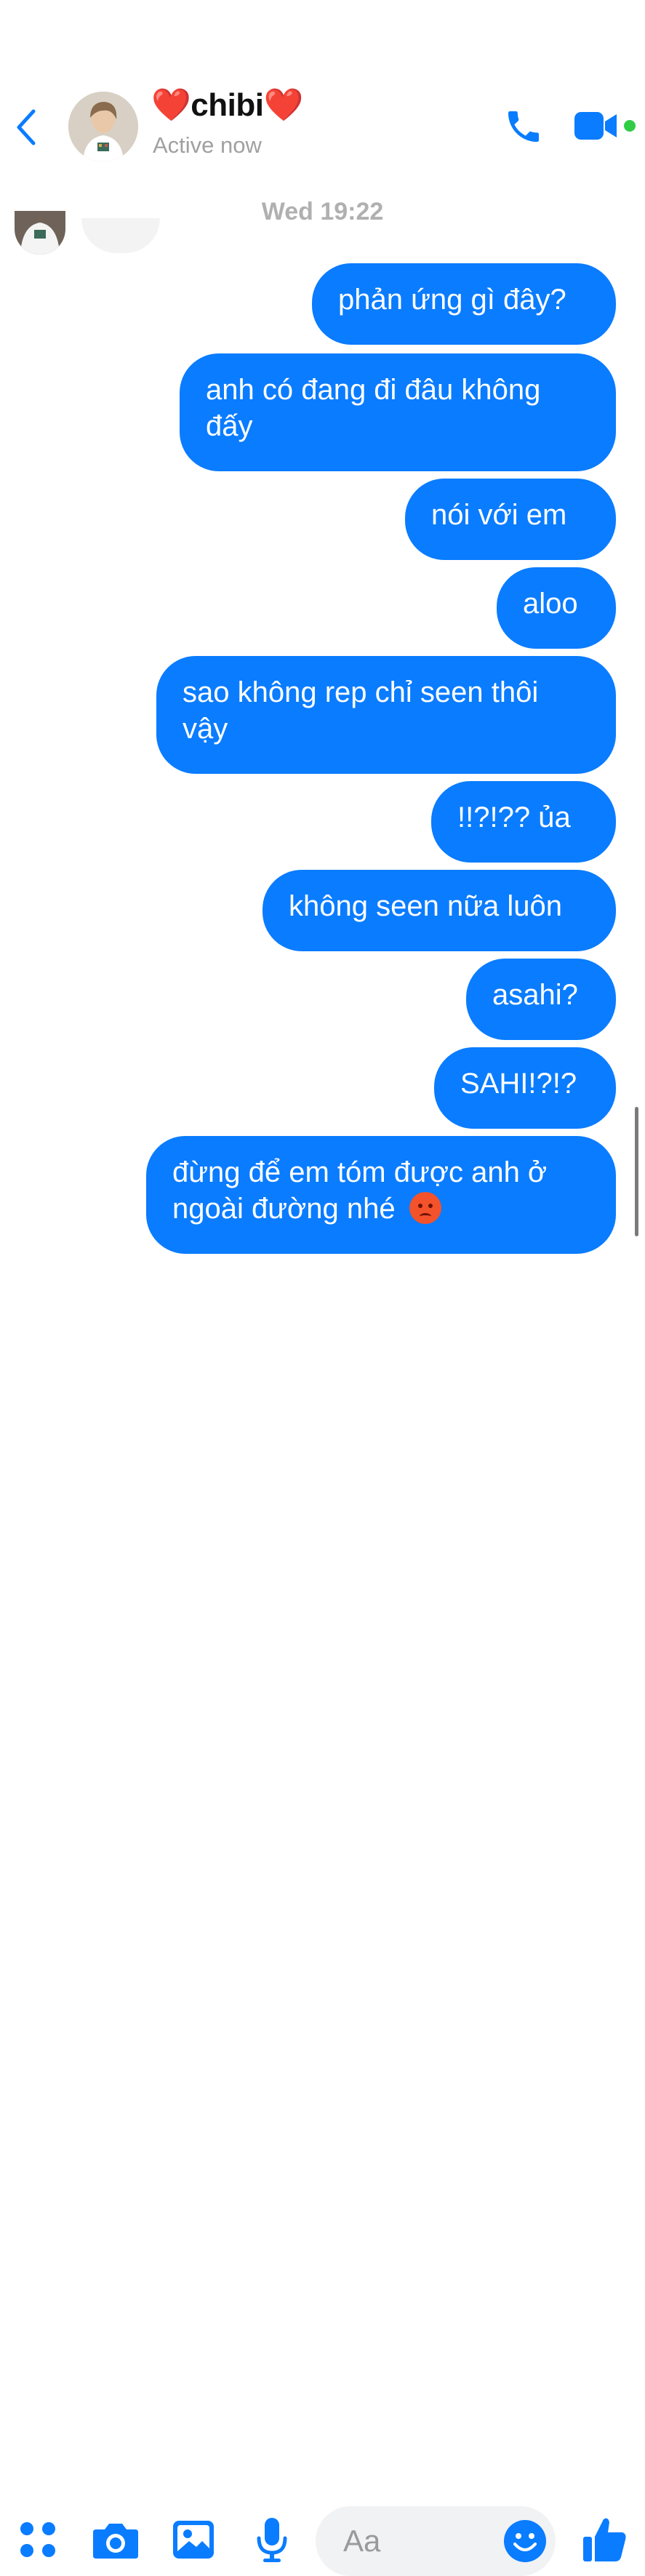 The image size is (645, 2576). I want to click on gallery-button, so click(193, 2539).